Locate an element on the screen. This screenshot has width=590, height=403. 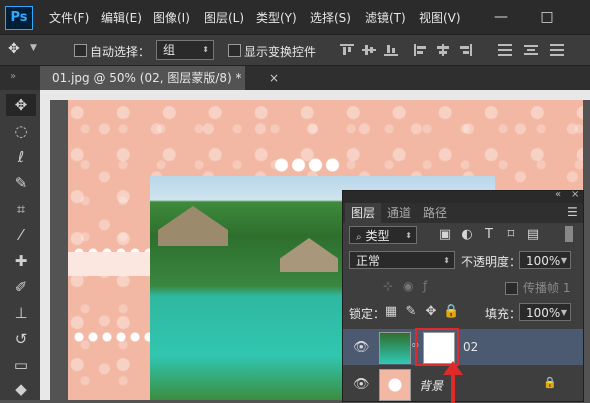
menu-image: 图像(I) is located at coordinates (171, 17).